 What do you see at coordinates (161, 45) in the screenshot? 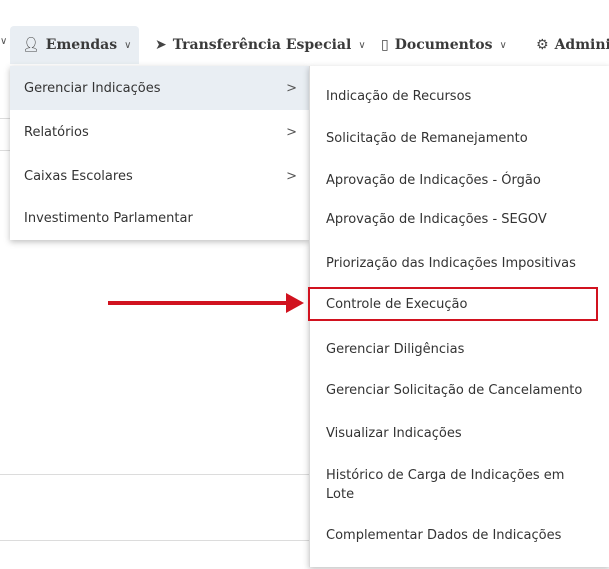
I see `send-icon: ➤` at bounding box center [161, 45].